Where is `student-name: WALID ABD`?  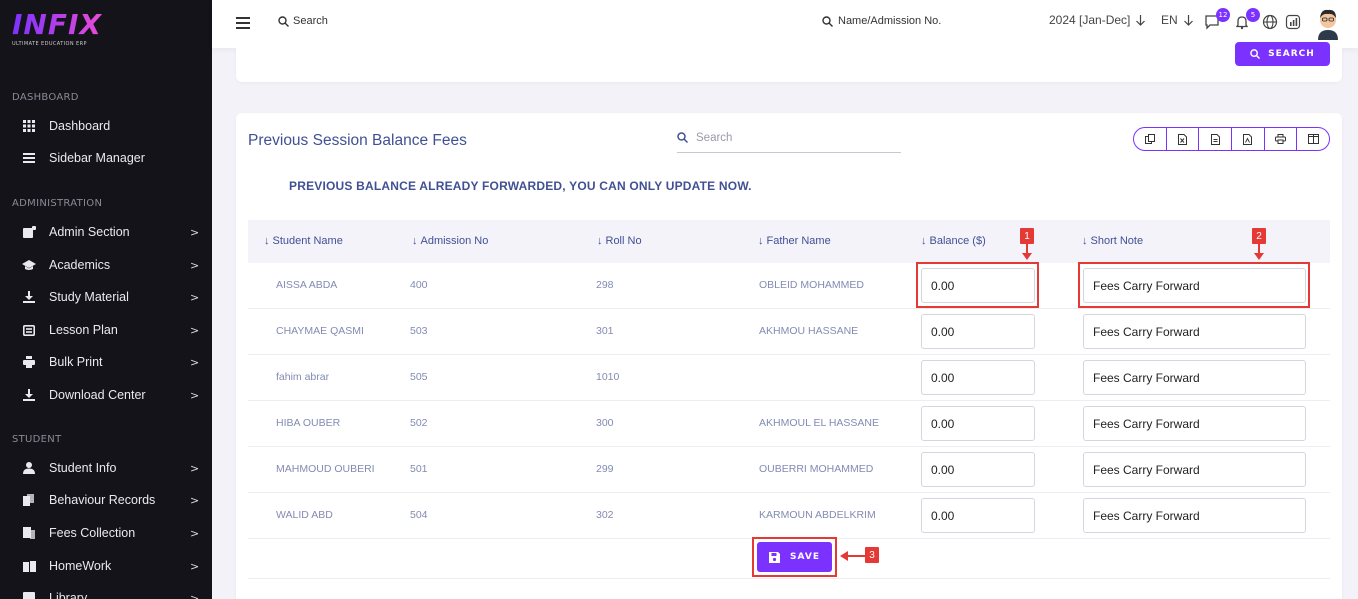 student-name: WALID ABD is located at coordinates (304, 515).